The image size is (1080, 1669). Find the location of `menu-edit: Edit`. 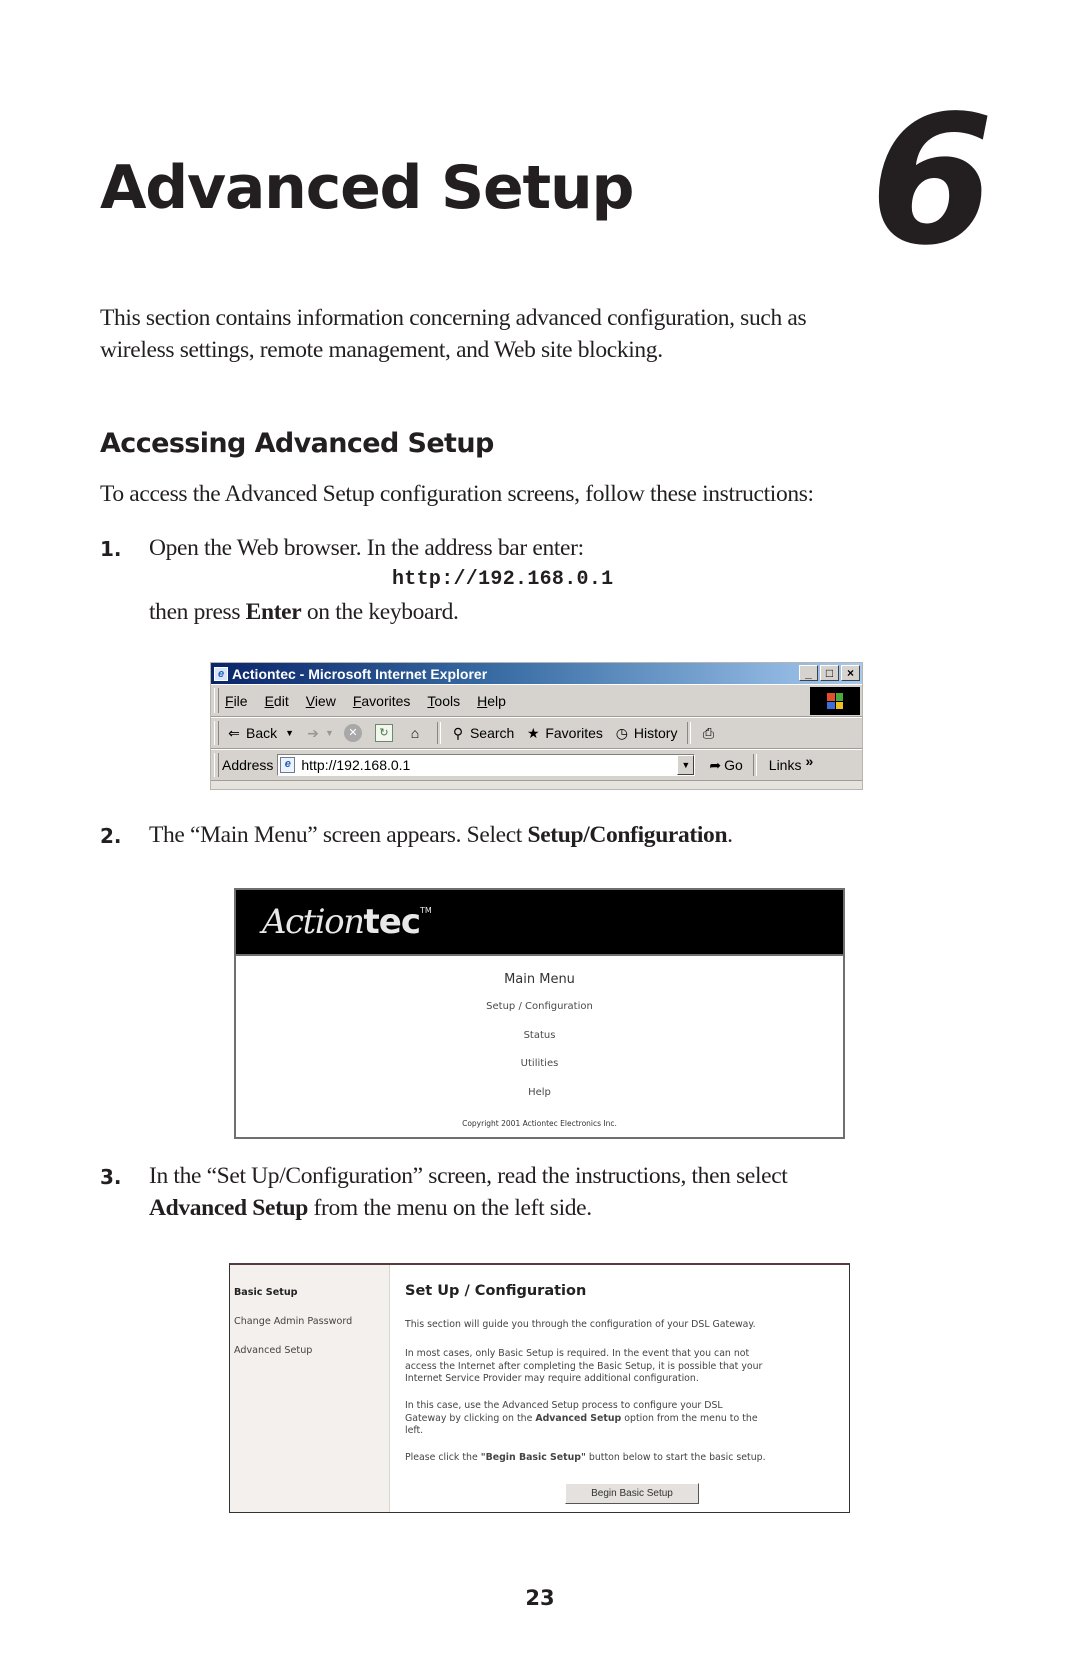

menu-edit: Edit is located at coordinates (277, 701).